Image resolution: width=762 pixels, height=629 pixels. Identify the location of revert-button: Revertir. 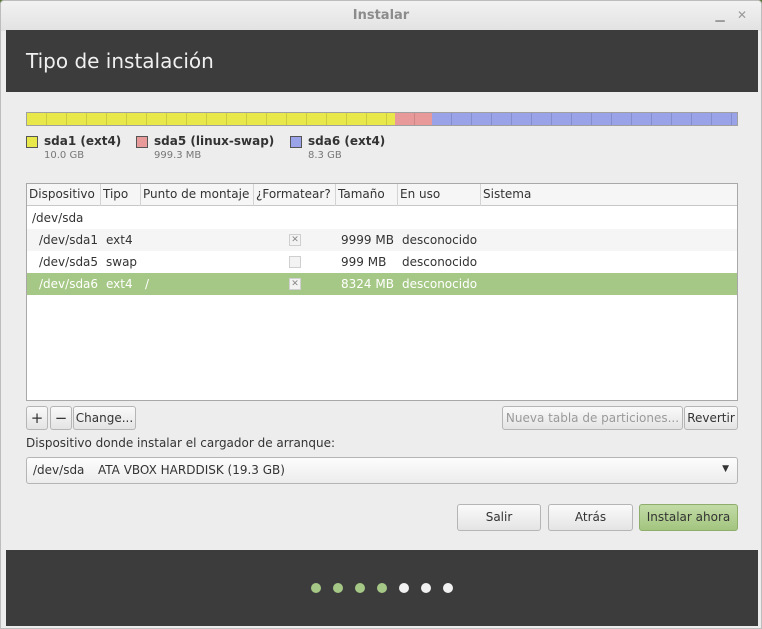
(711, 418).